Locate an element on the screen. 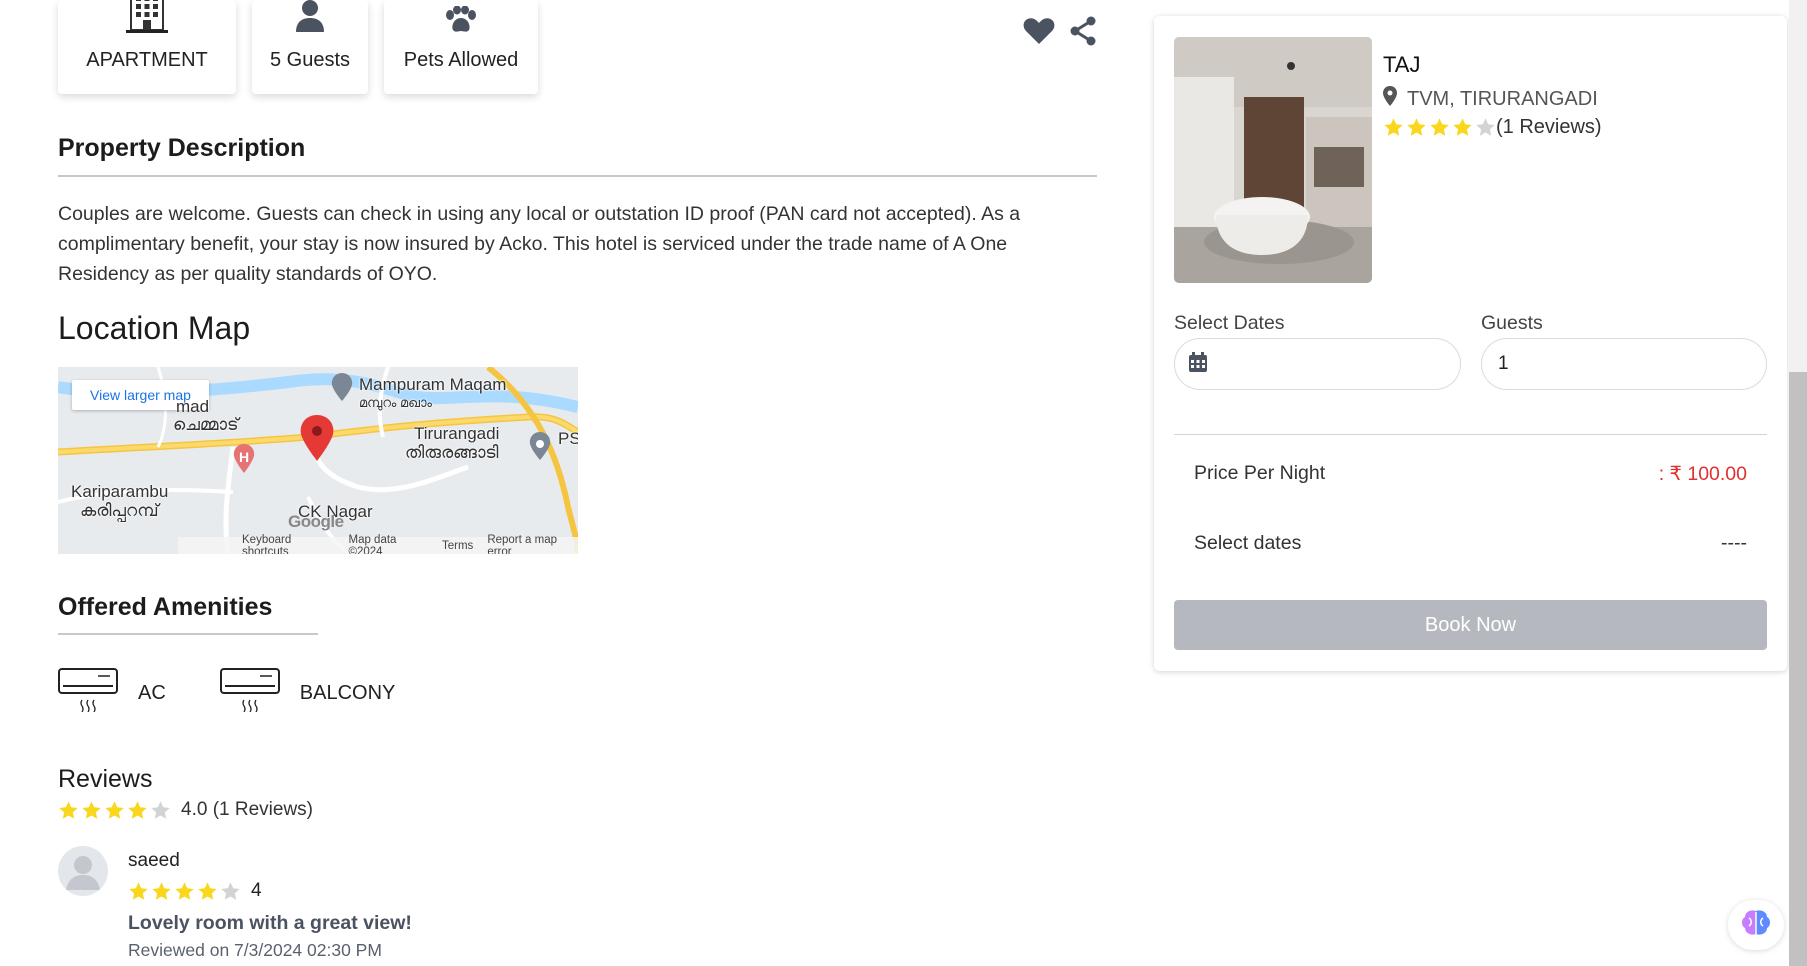 Image resolution: width=1807 pixels, height=966 pixels. select-dates-label: Select Dates is located at coordinates (1229, 323).